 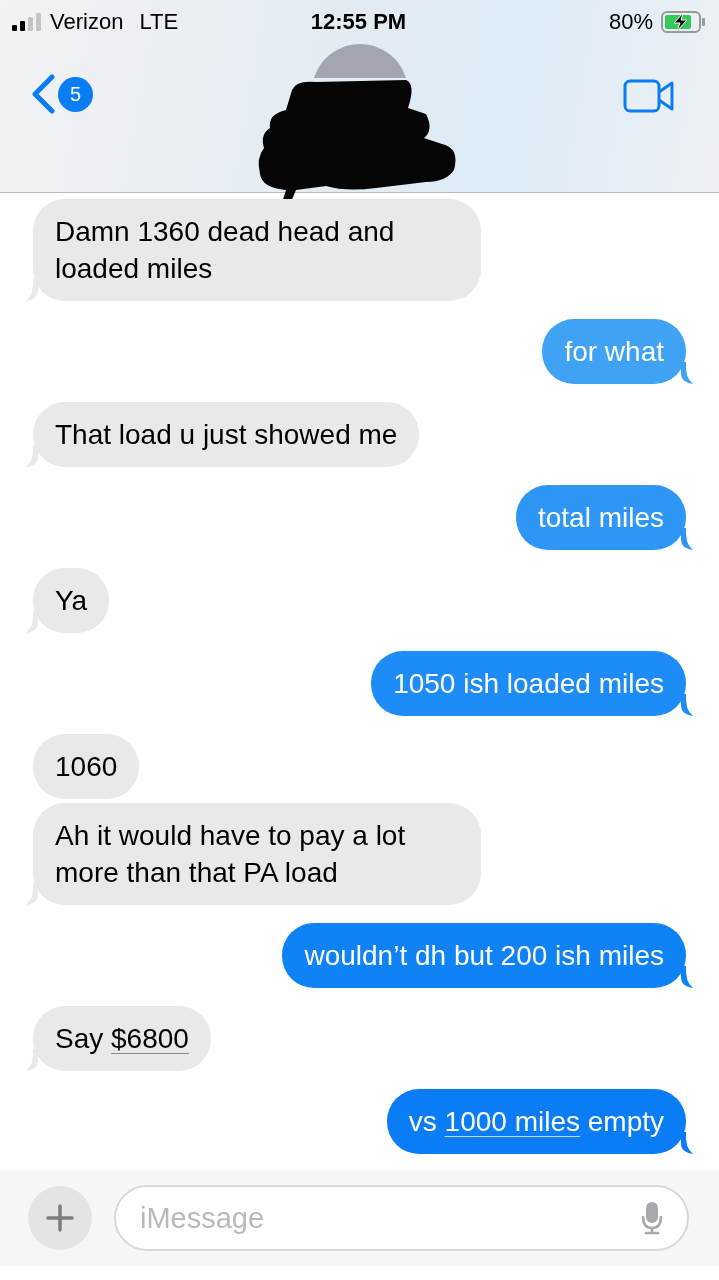 I want to click on signal-icon, so click(x=27, y=22).